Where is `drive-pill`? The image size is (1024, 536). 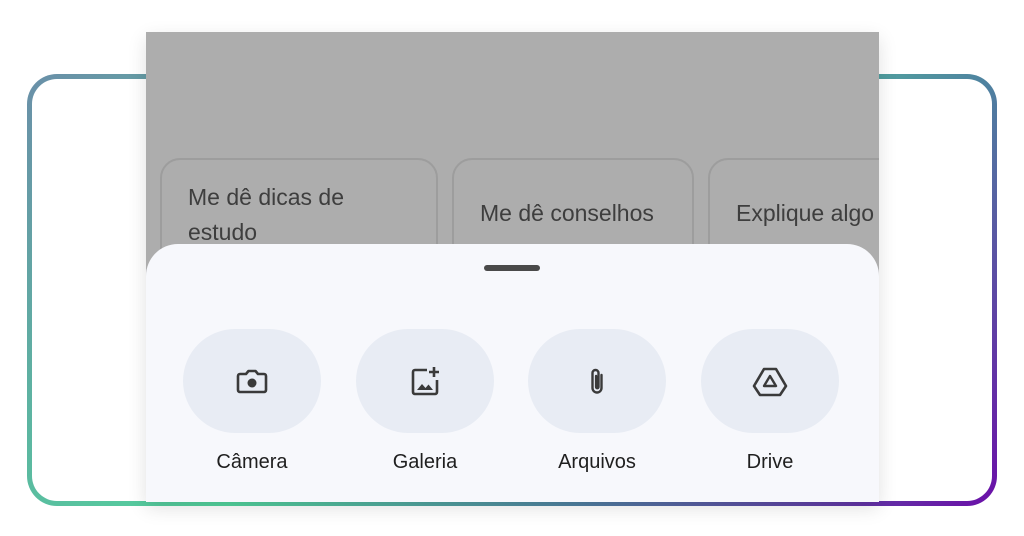
drive-pill is located at coordinates (770, 381).